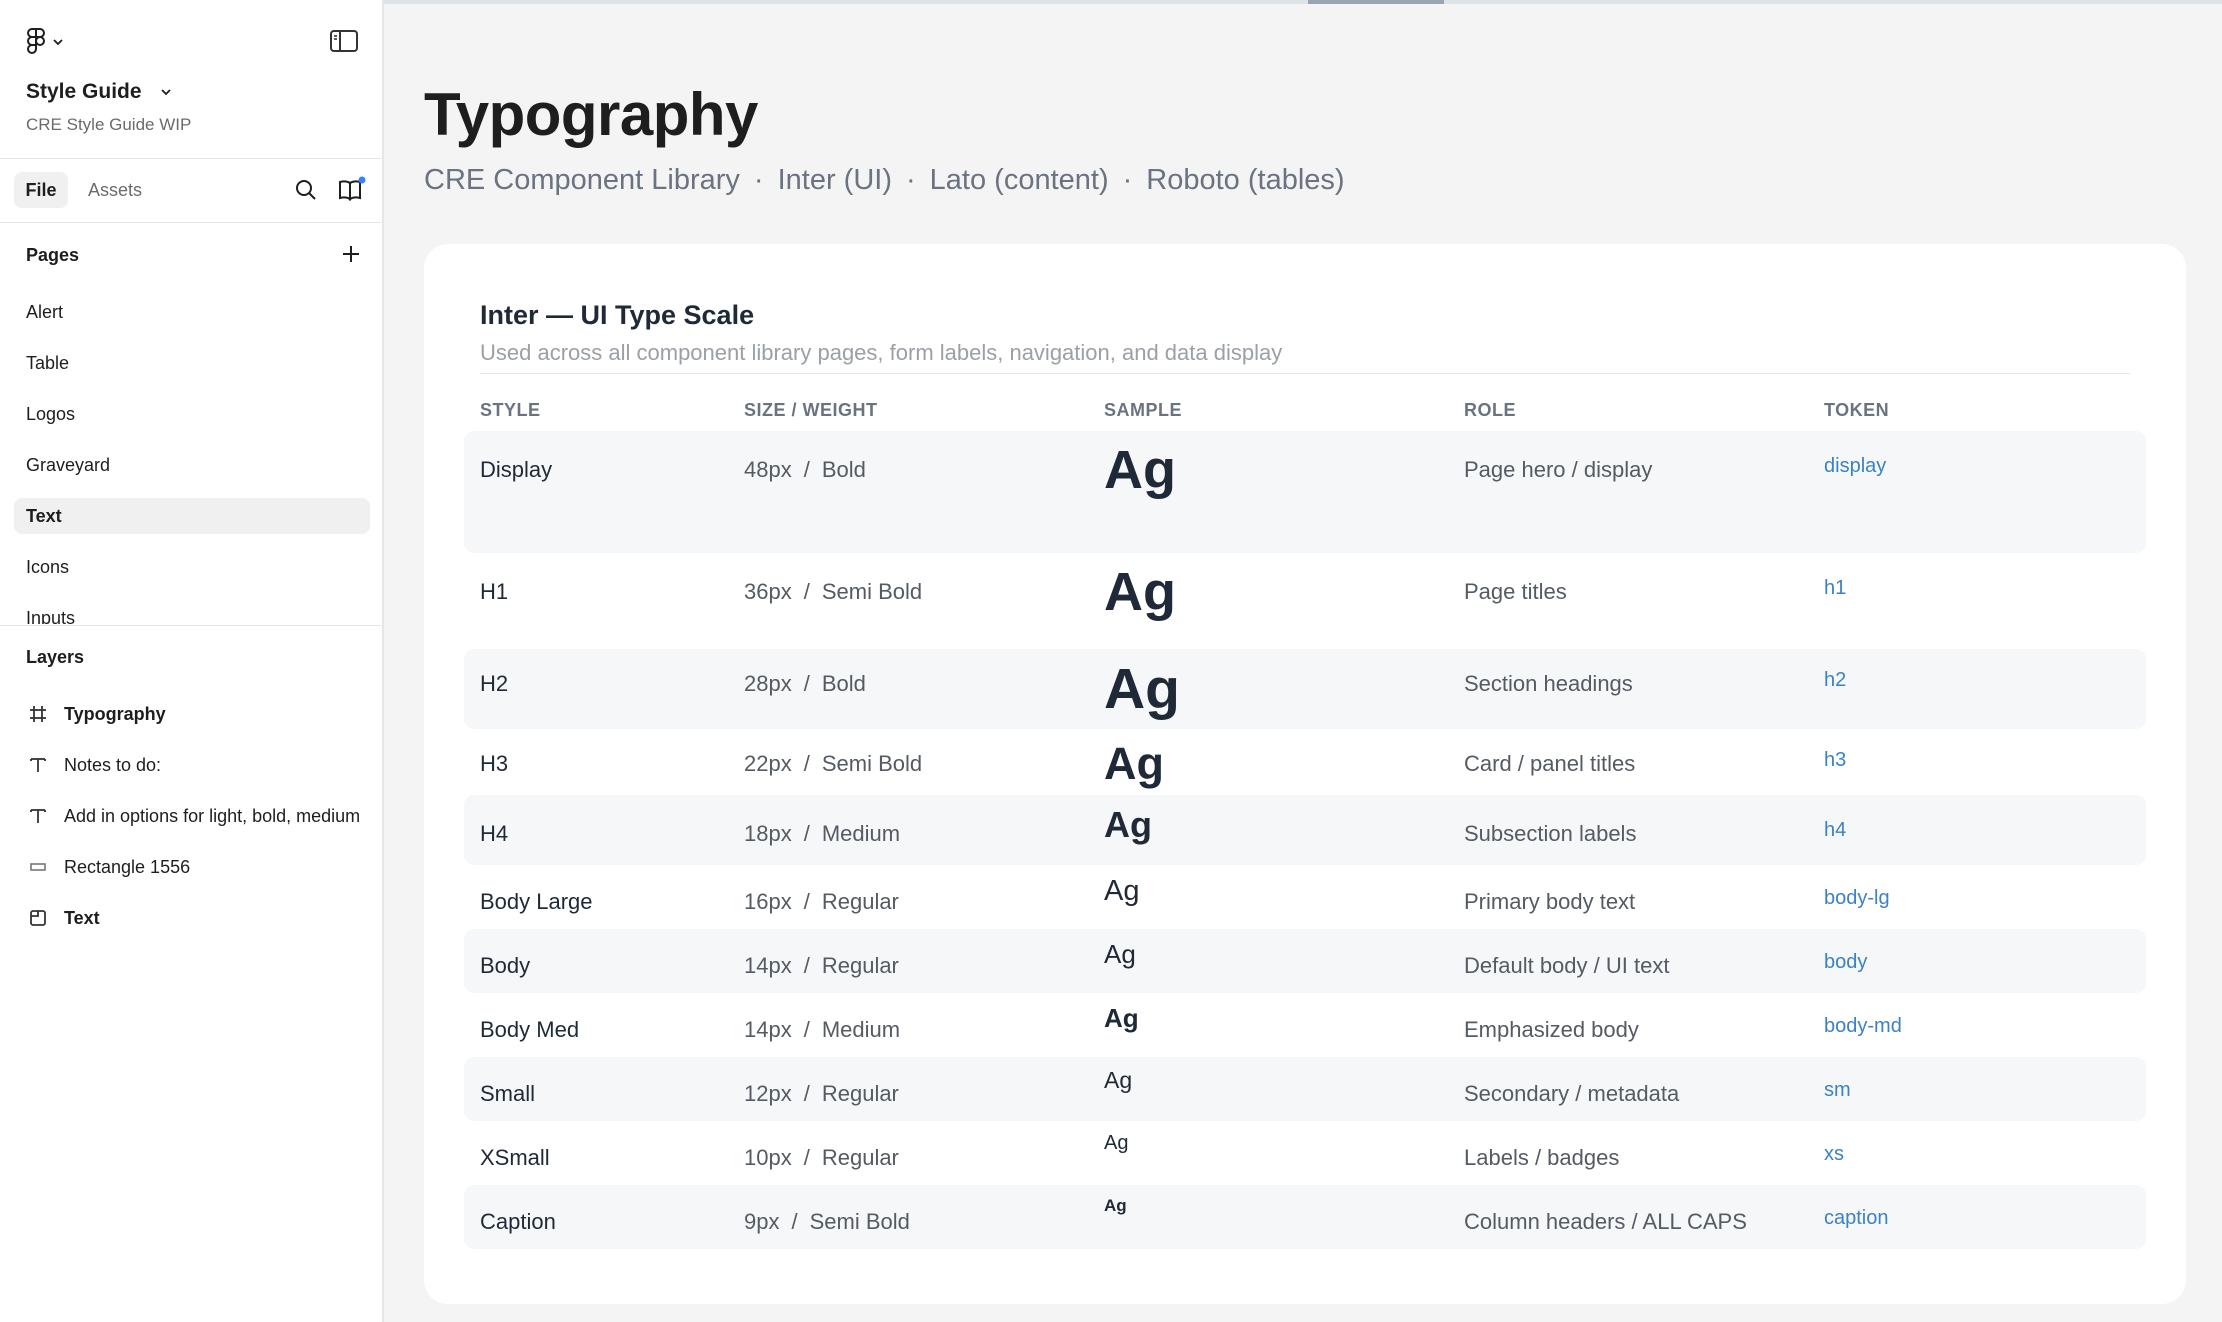  What do you see at coordinates (192, 516) in the screenshot?
I see `page-item-text: Text` at bounding box center [192, 516].